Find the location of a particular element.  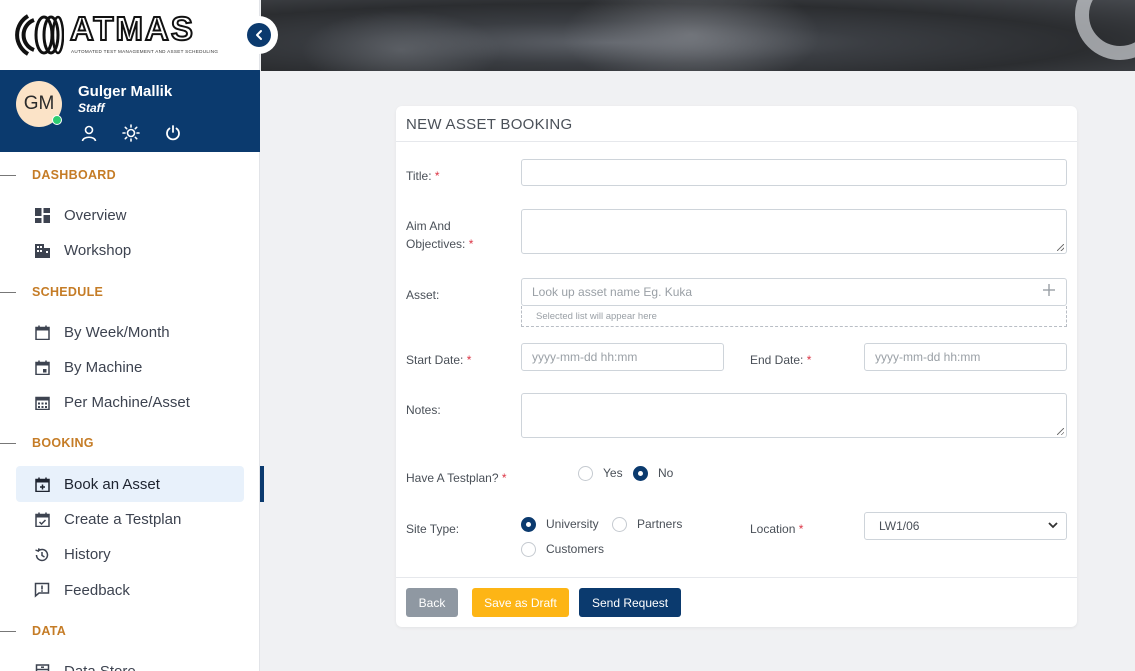

section-booking: BOOKING is located at coordinates (130, 443).